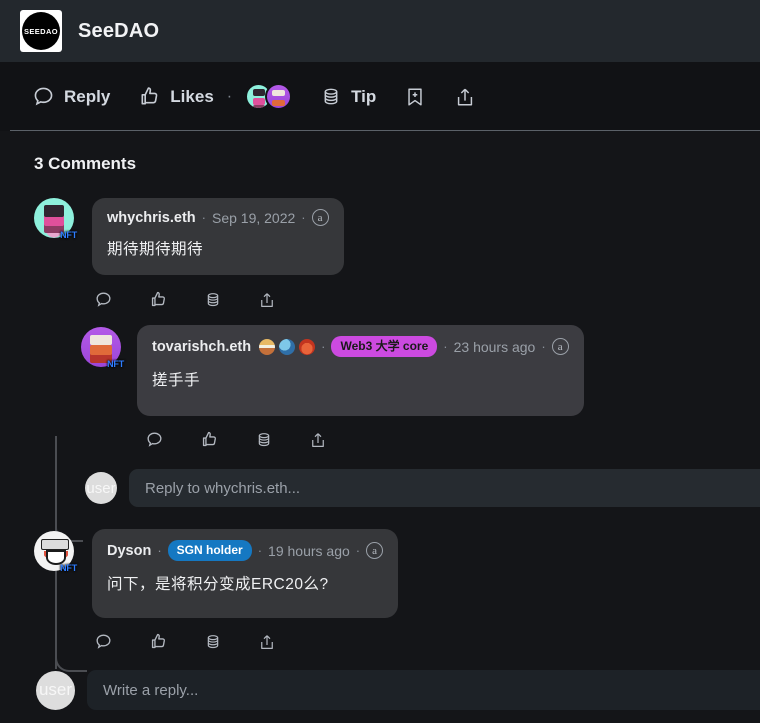 This screenshot has height=723, width=760. I want to click on author-role-tag: Web3 大学 core, so click(384, 346).